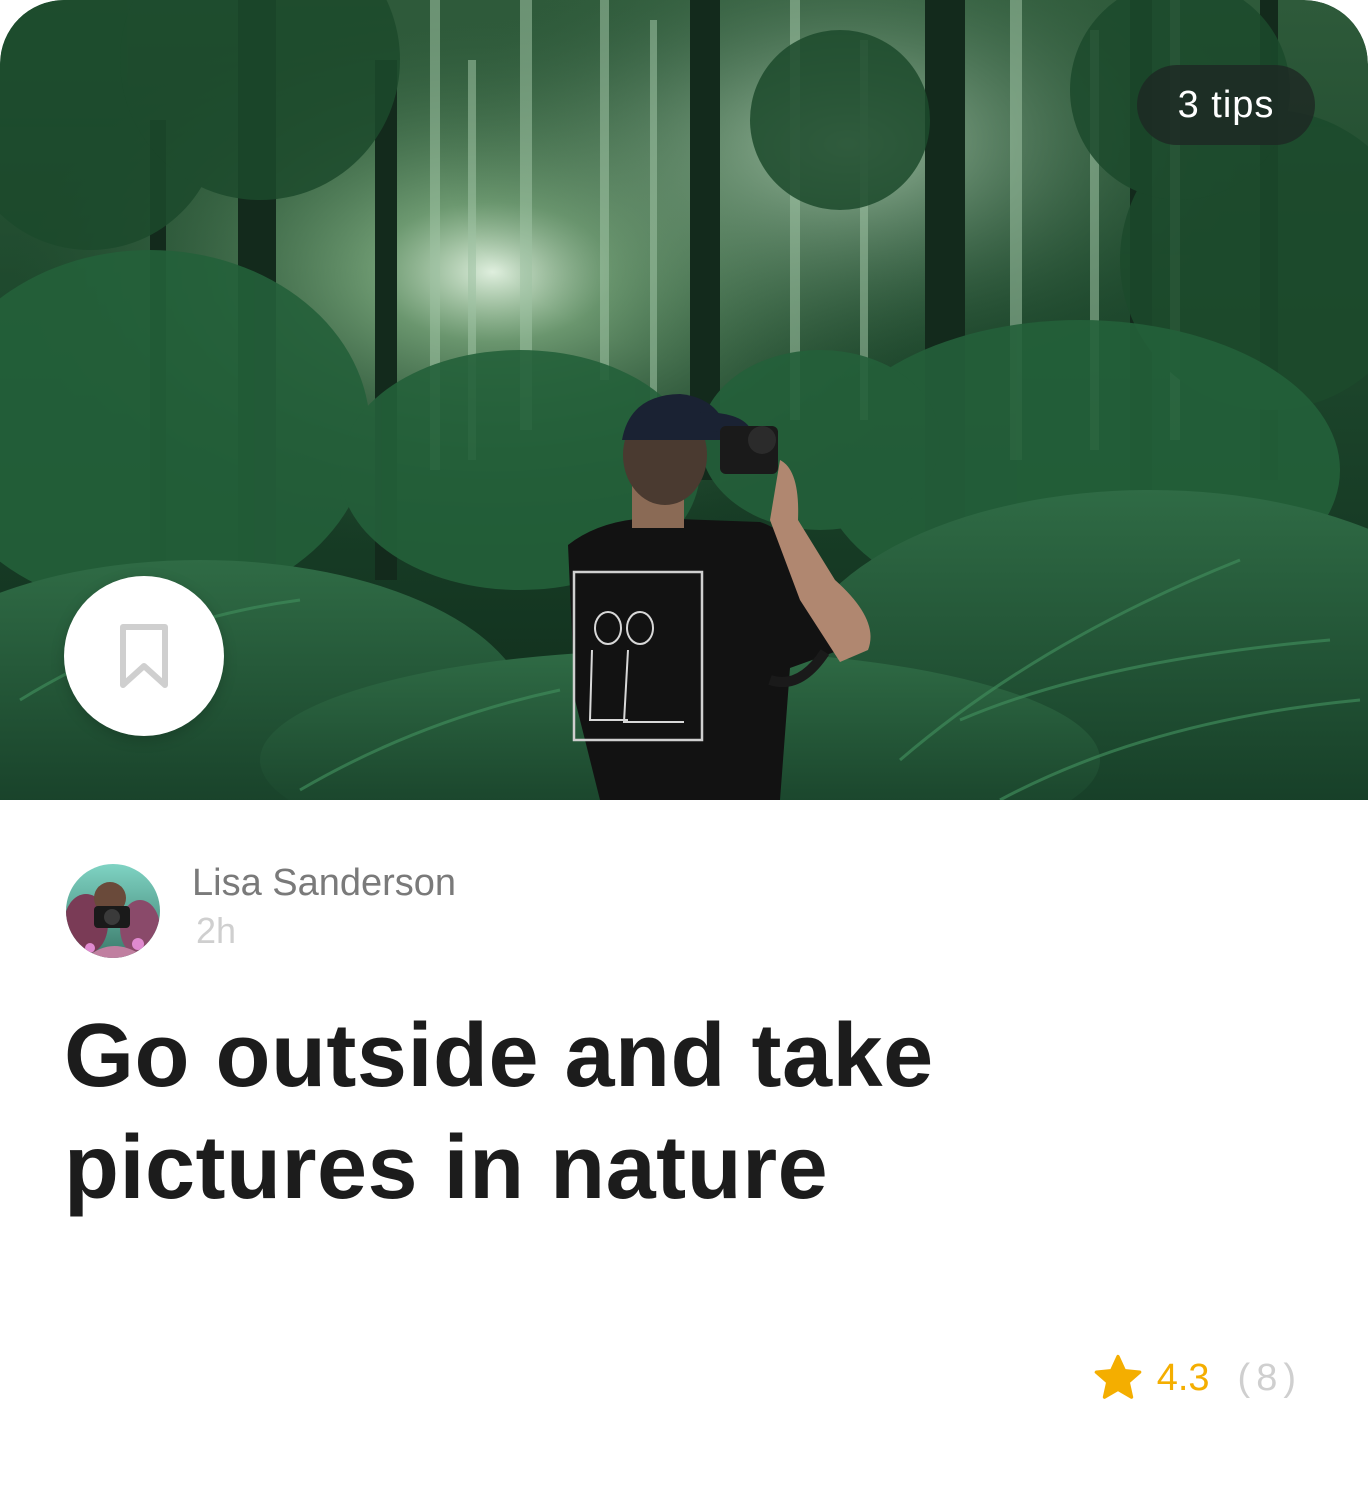 Image resolution: width=1368 pixels, height=1496 pixels. I want to click on bookmark-icon, so click(144, 656).